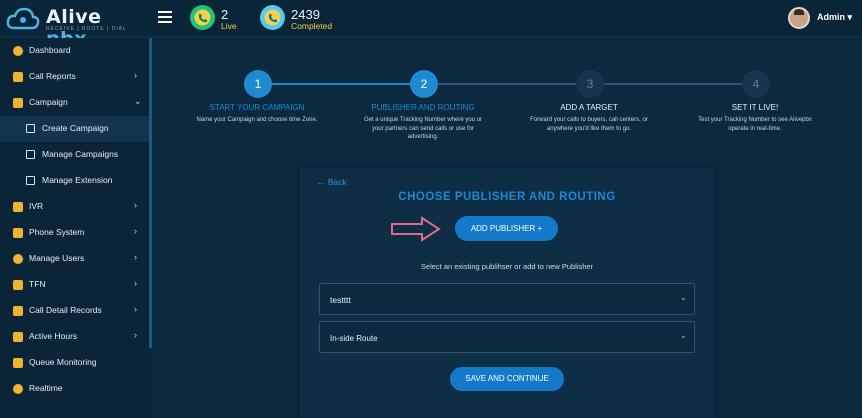  Describe the element at coordinates (590, 84) in the screenshot. I see `step-number: 3` at that location.